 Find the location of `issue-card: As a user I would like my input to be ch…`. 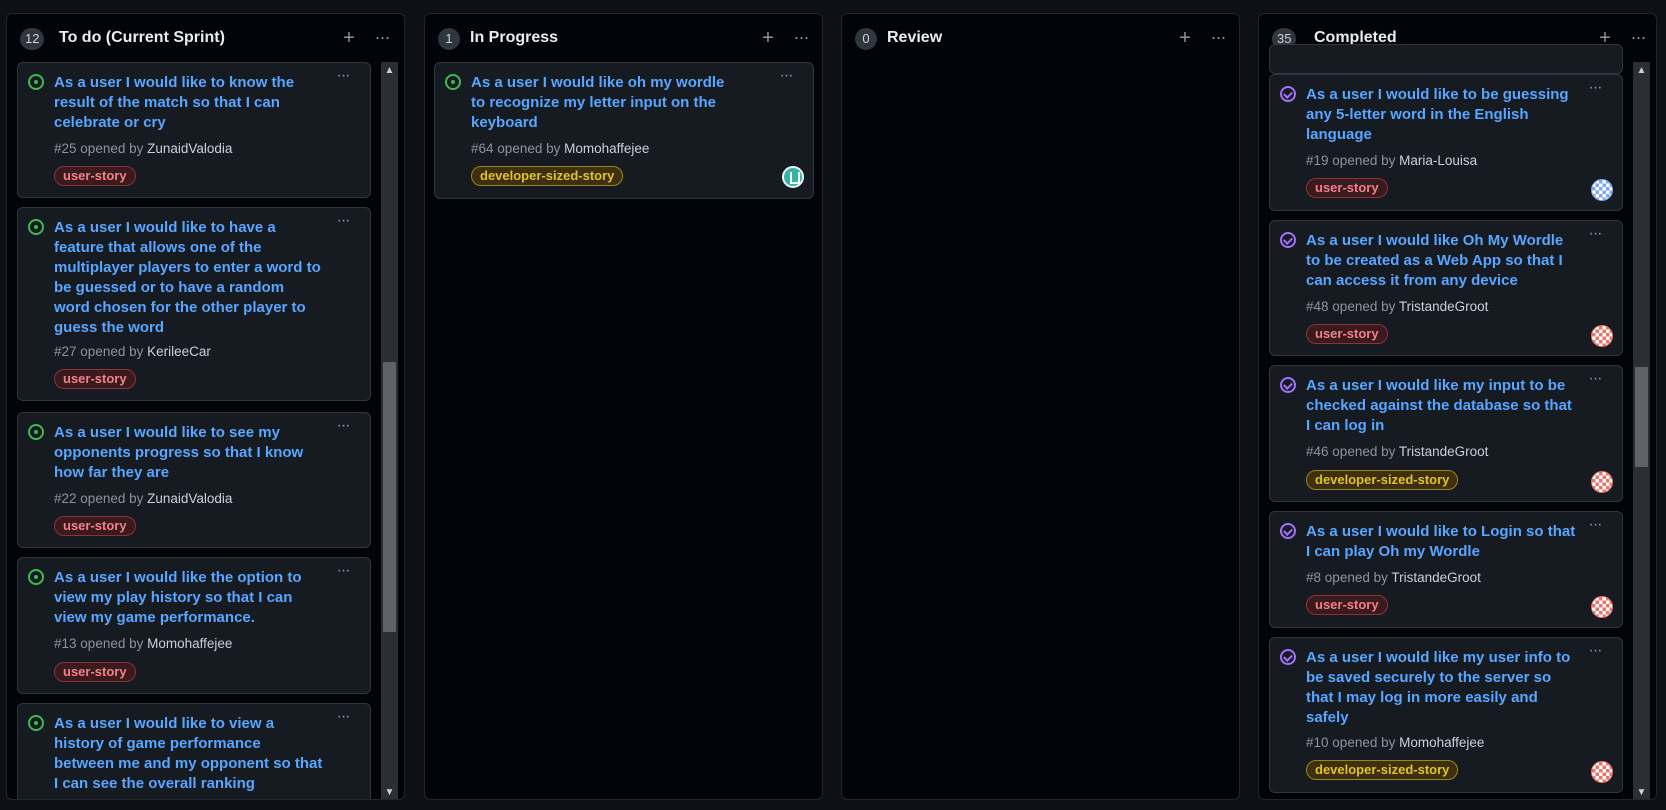

issue-card: As a user I would like my input to be ch… is located at coordinates (1446, 433).